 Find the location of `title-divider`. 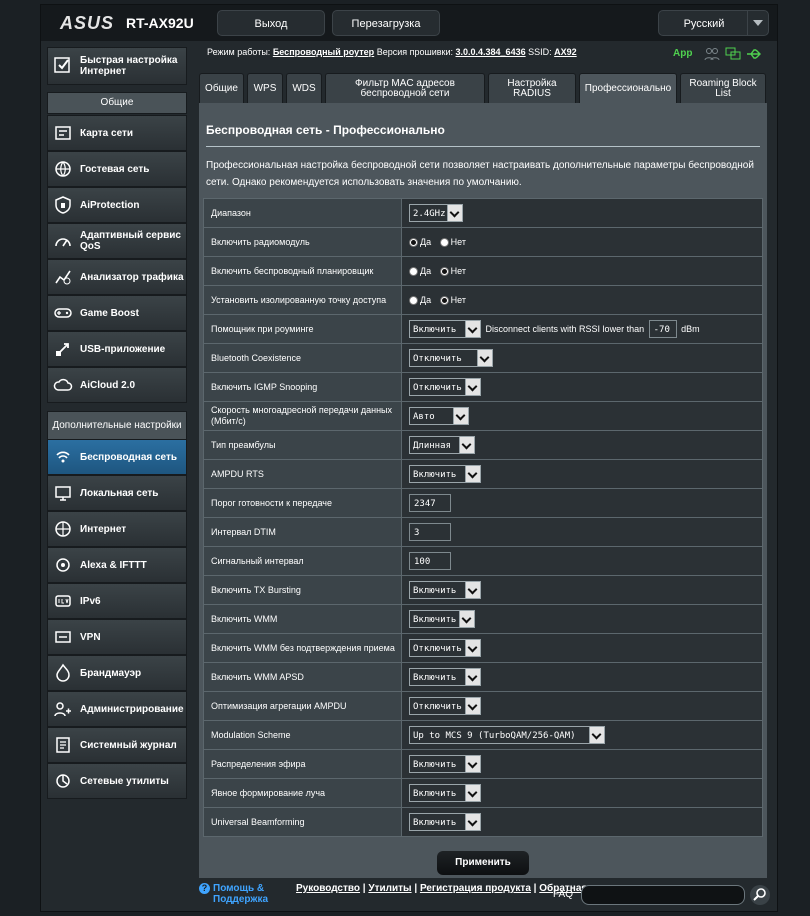

title-divider is located at coordinates (483, 146).